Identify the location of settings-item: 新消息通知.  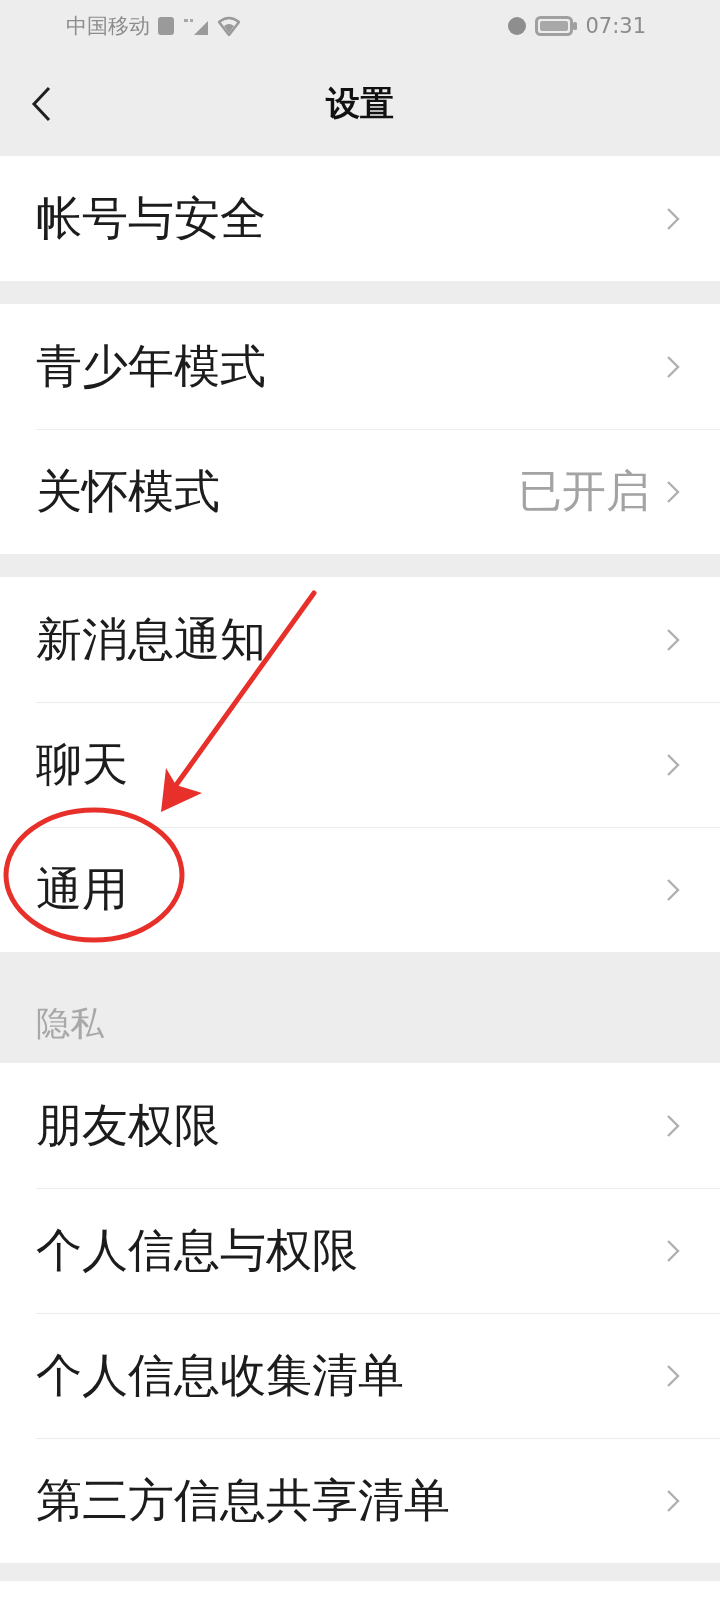
(360, 639).